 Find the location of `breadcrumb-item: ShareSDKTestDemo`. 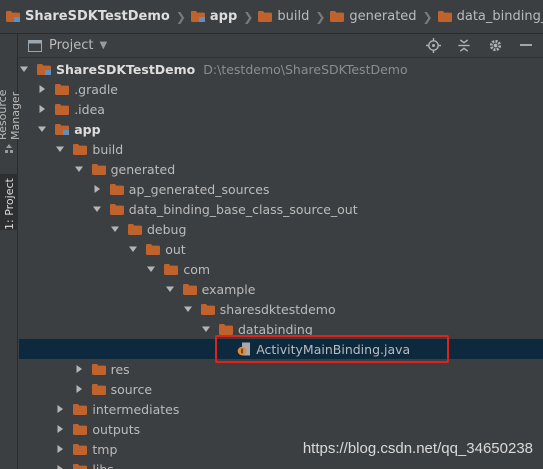

breadcrumb-item: ShareSDKTestDemo is located at coordinates (88, 16).